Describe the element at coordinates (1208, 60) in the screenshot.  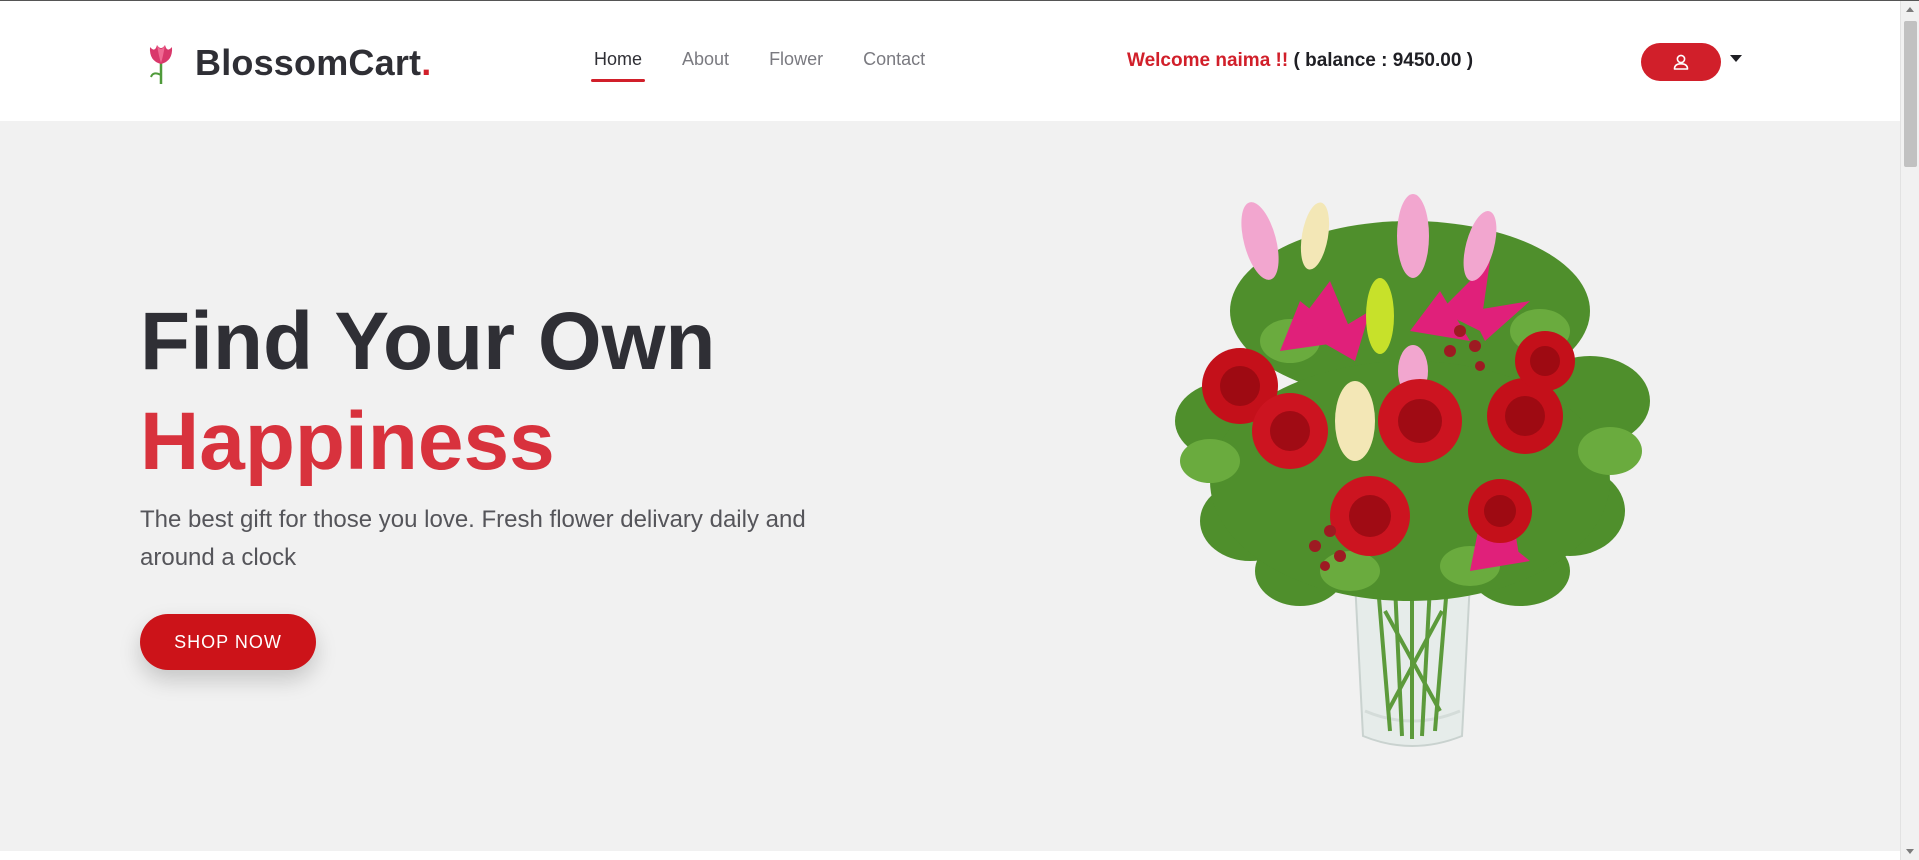
I see `welcome-text: Welcome naima !!` at that location.